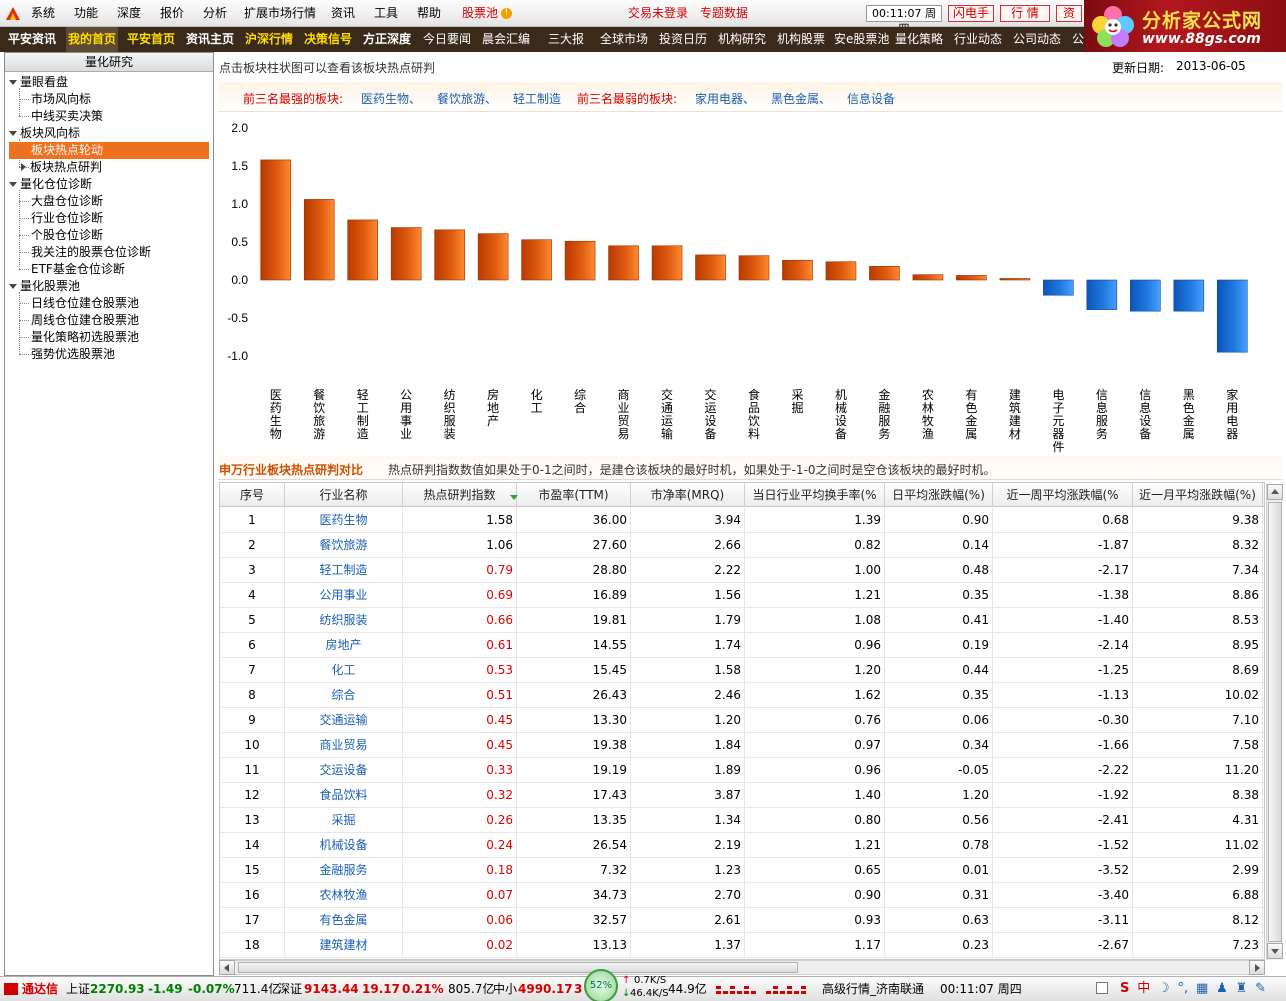 Image resolution: width=1286 pixels, height=1001 pixels. What do you see at coordinates (386, 13) in the screenshot?
I see `menu-tools: 工具` at bounding box center [386, 13].